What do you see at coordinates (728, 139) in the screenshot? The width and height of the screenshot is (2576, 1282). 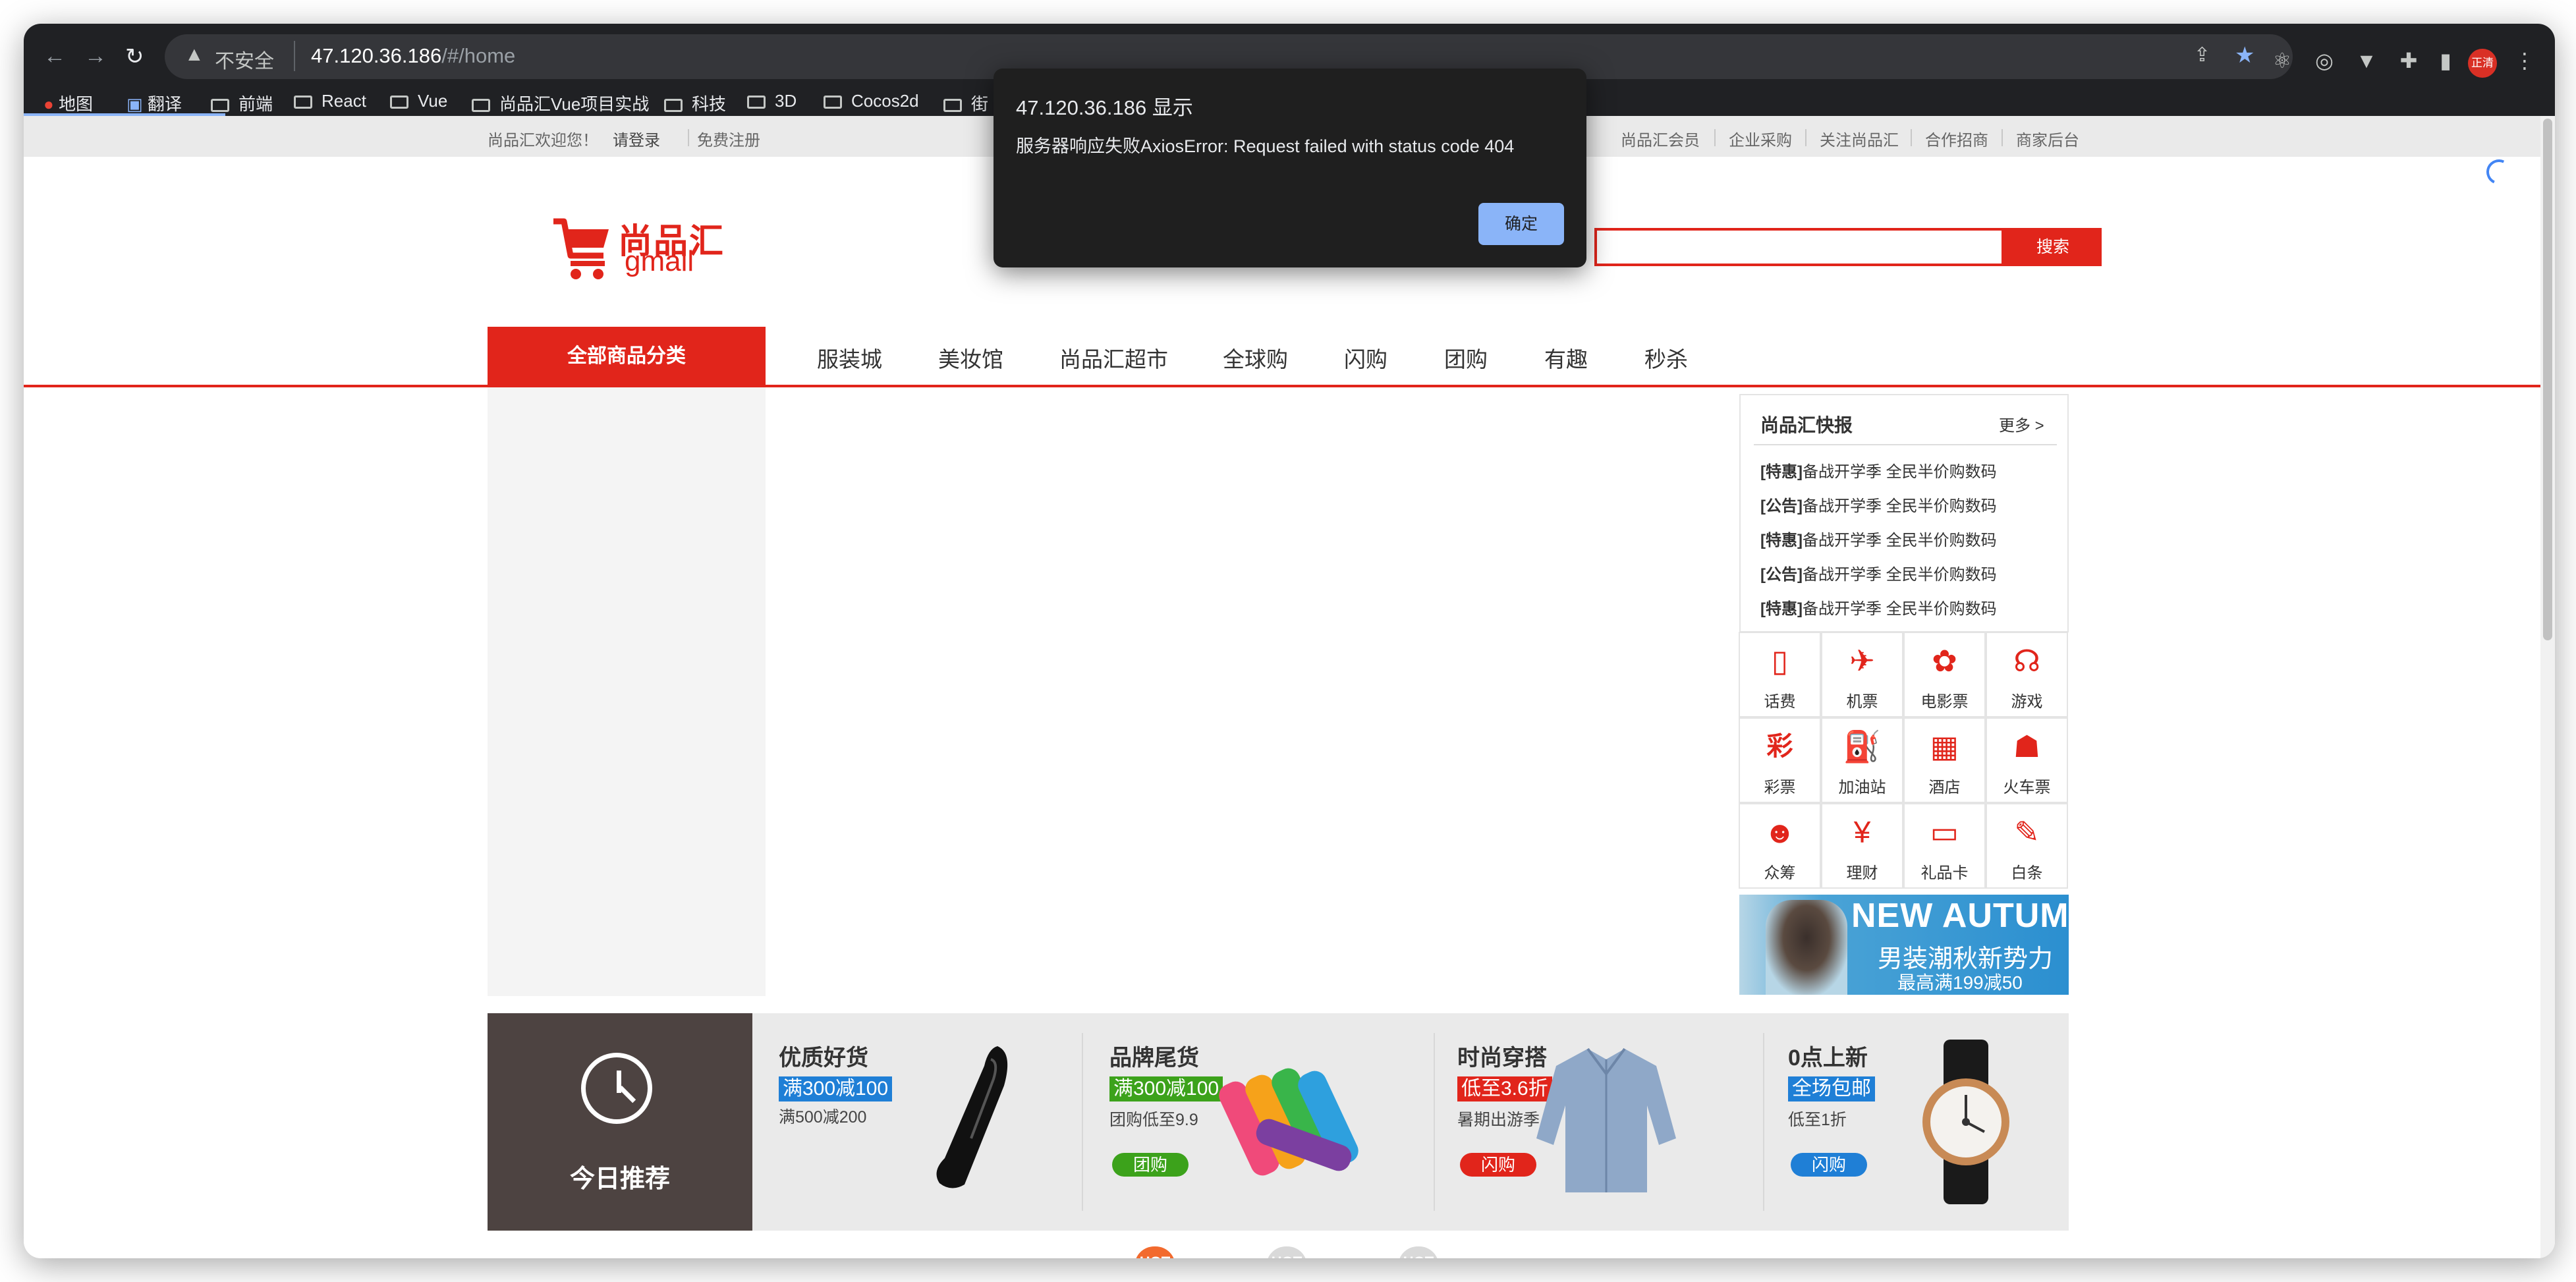 I see `register-link: 免费注册` at bounding box center [728, 139].